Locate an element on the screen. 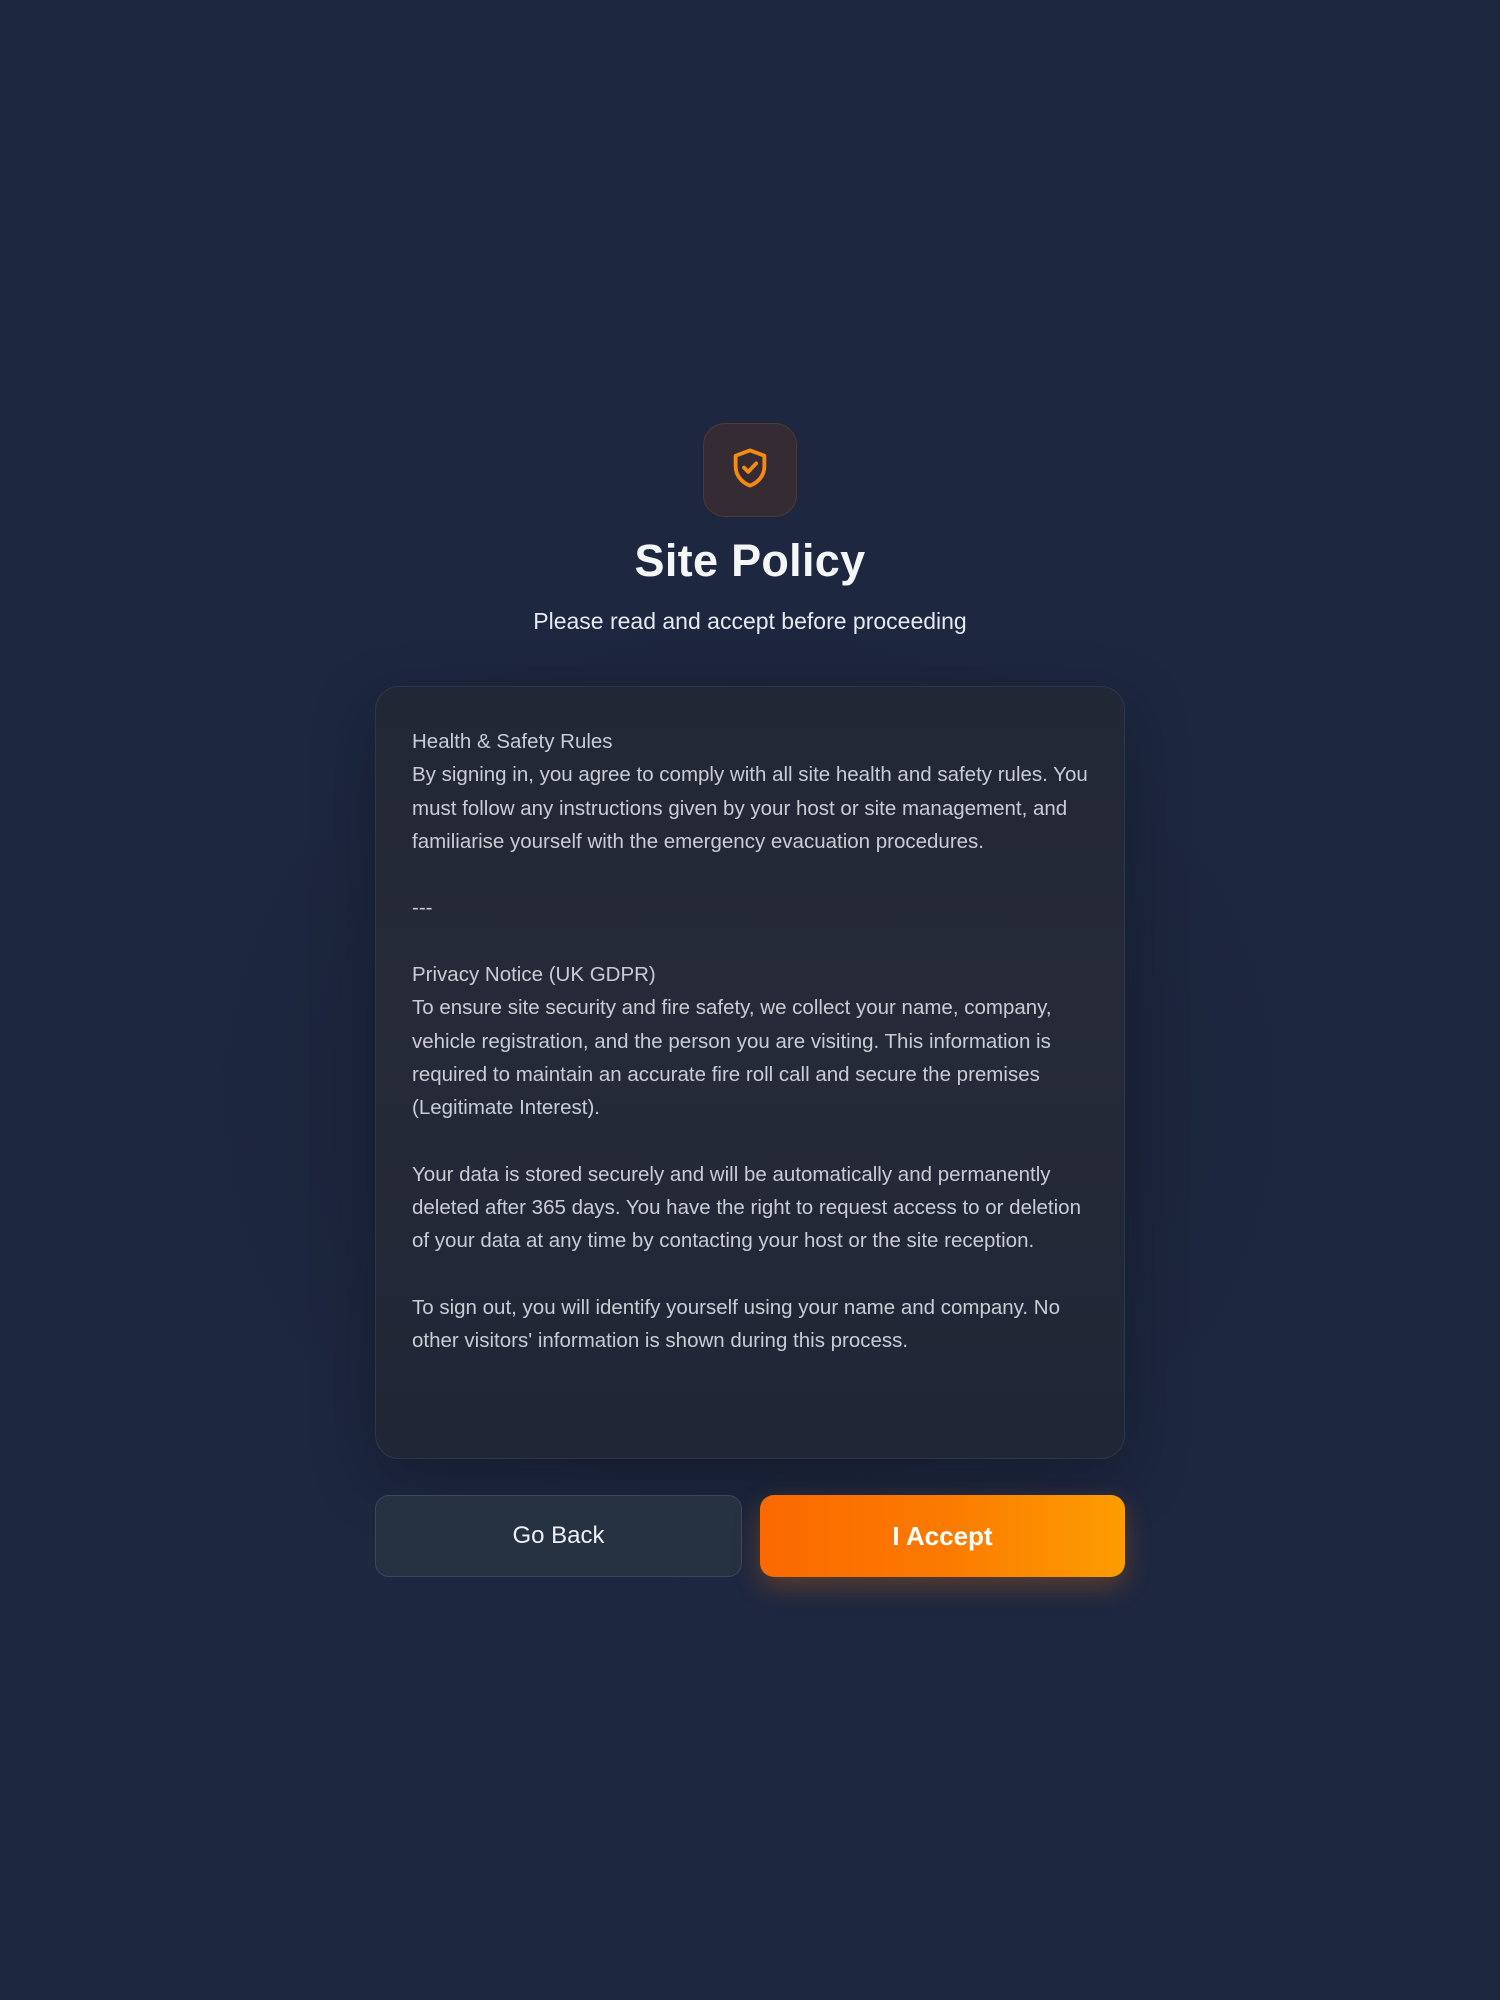 This screenshot has width=1500, height=2000. go-back-button: Go Back is located at coordinates (558, 1536).